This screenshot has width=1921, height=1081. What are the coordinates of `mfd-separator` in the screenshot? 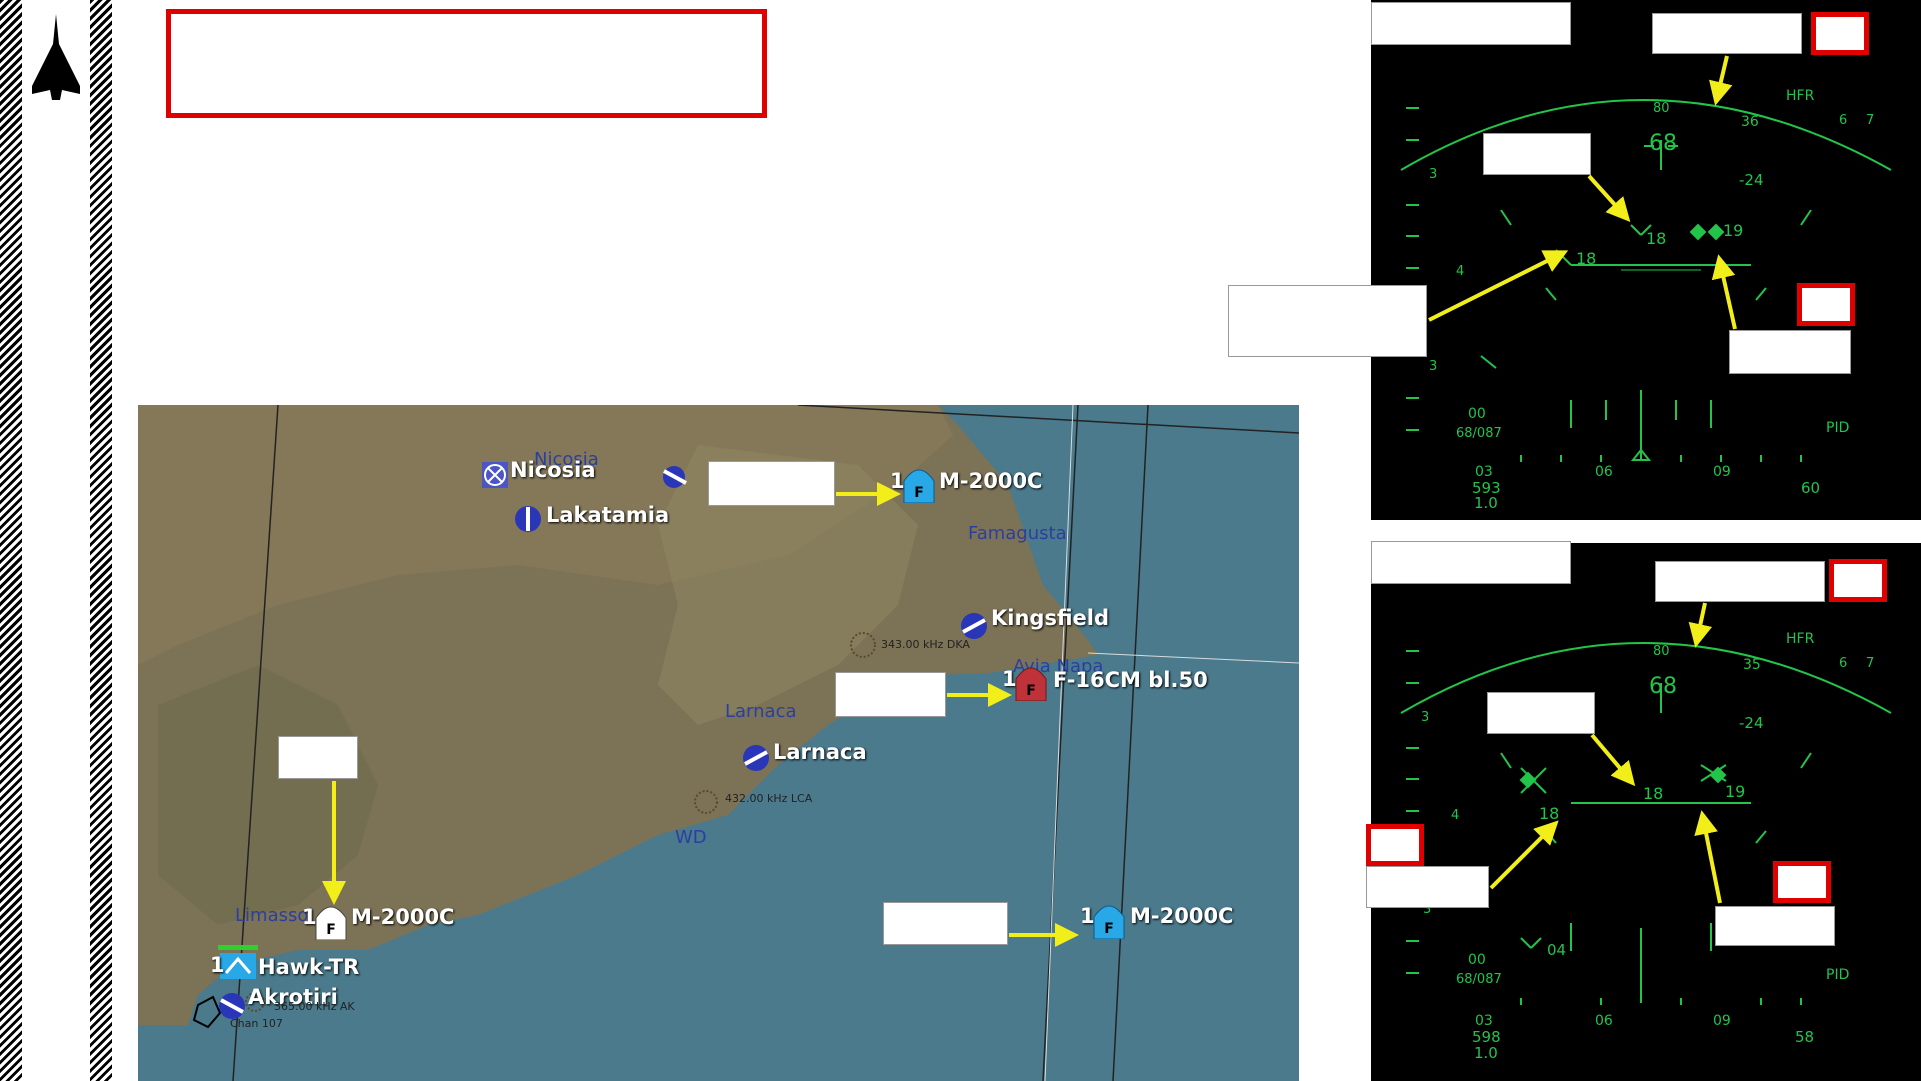 It's located at (1646, 531).